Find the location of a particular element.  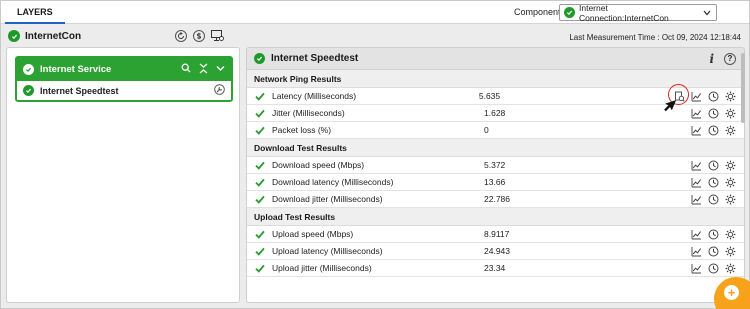

collapse-icon is located at coordinates (203, 70).